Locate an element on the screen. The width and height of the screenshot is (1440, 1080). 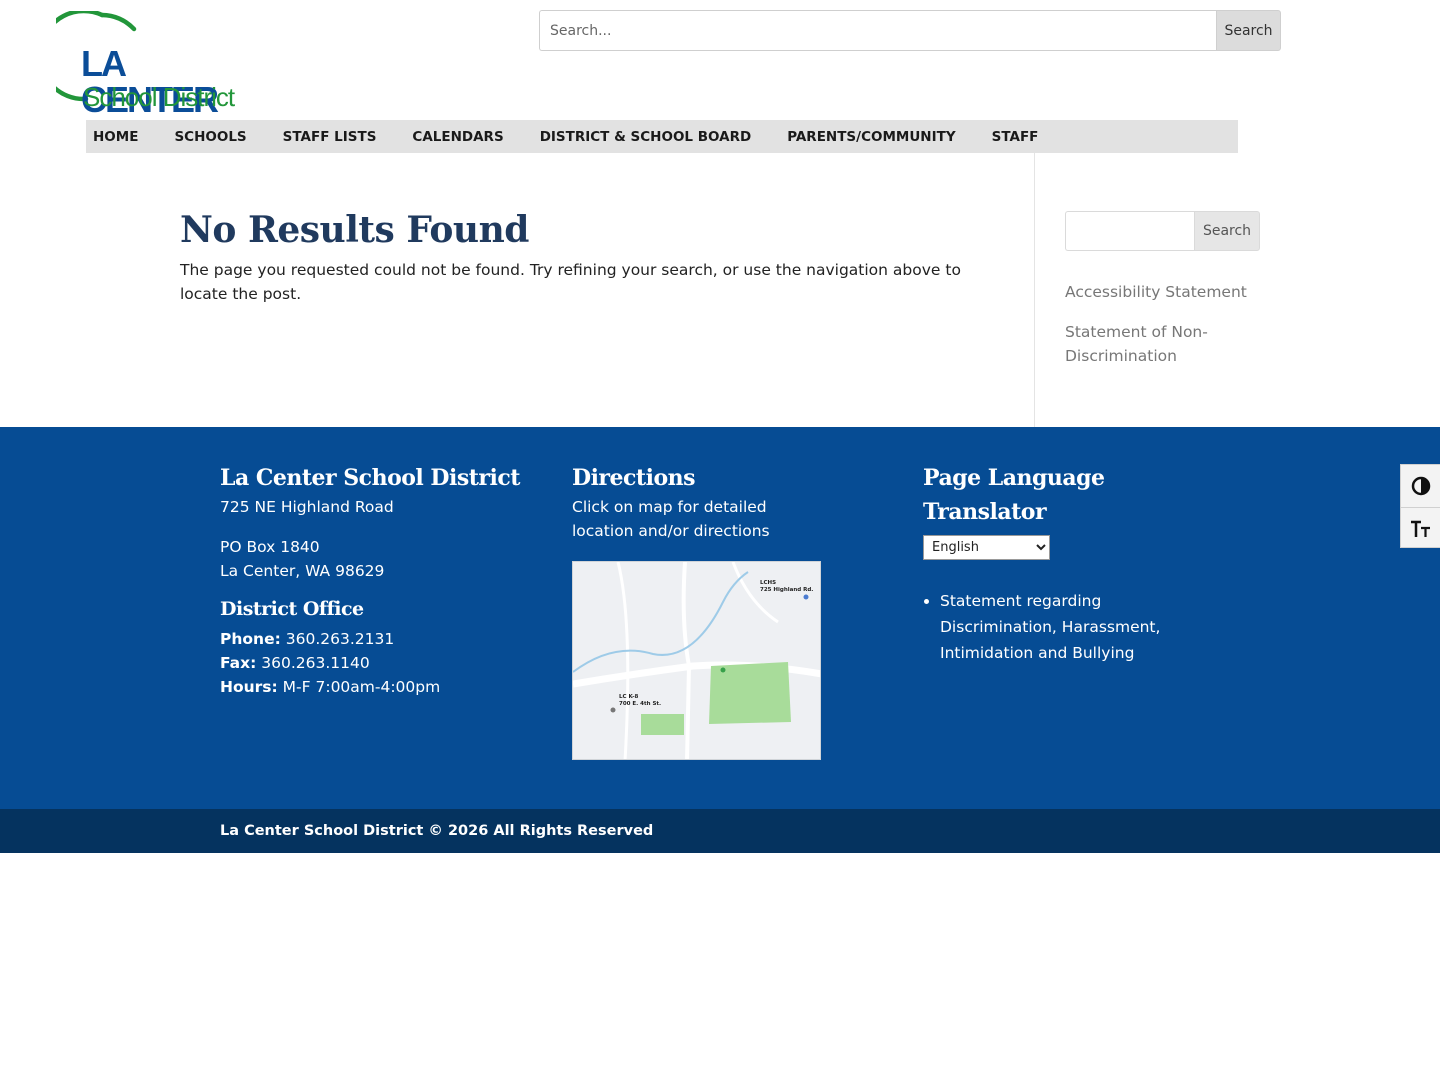
translator-title: Page Language Translator is located at coordinates (1014, 495).